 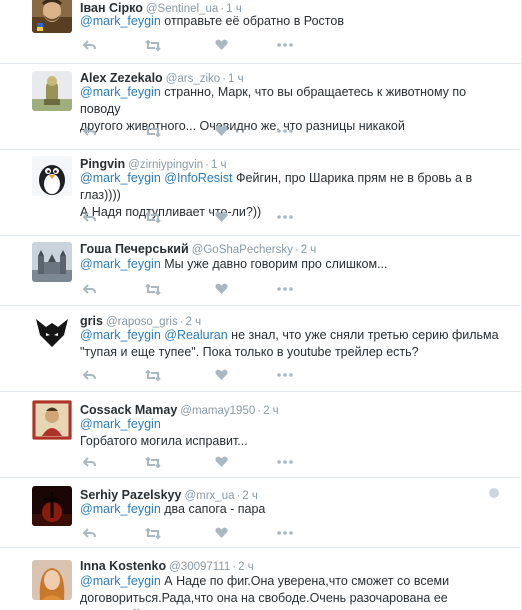 I want to click on mention-link: @Realuran, so click(x=195, y=335).